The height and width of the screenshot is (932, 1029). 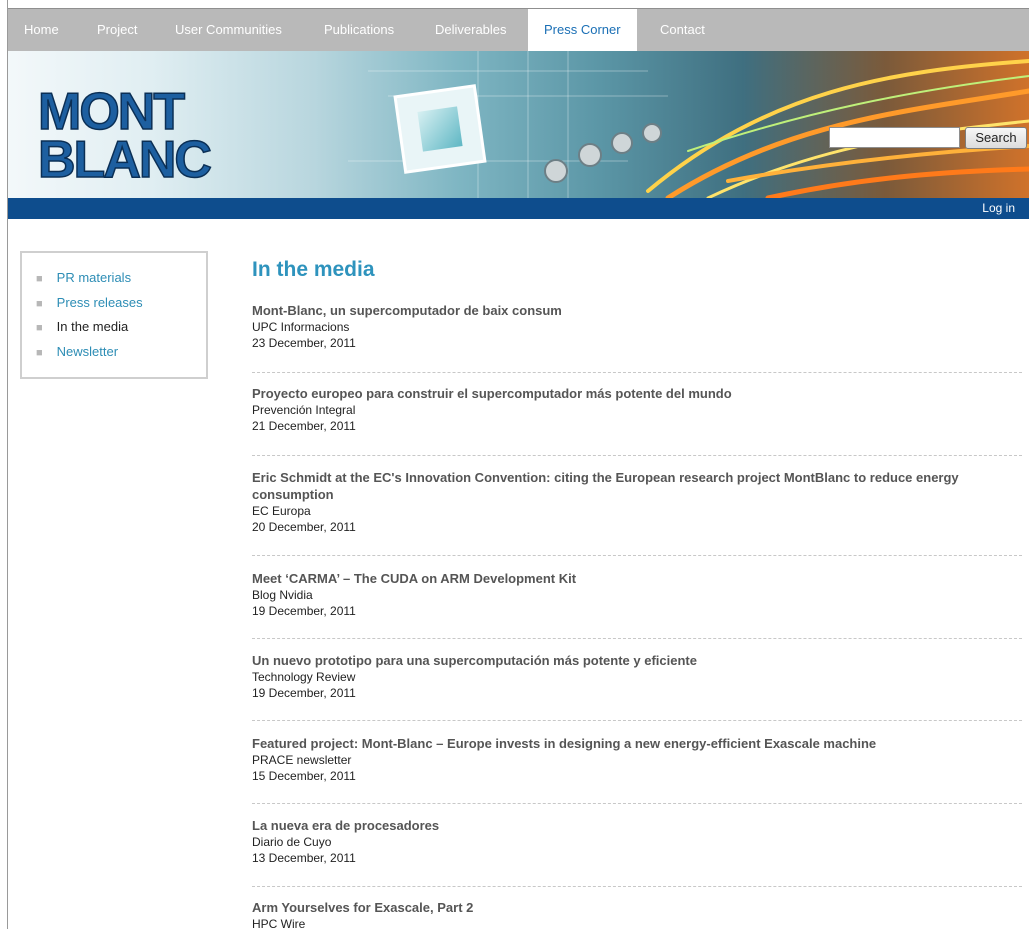 I want to click on sidebar-item-label: In the media, so click(x=92, y=326).